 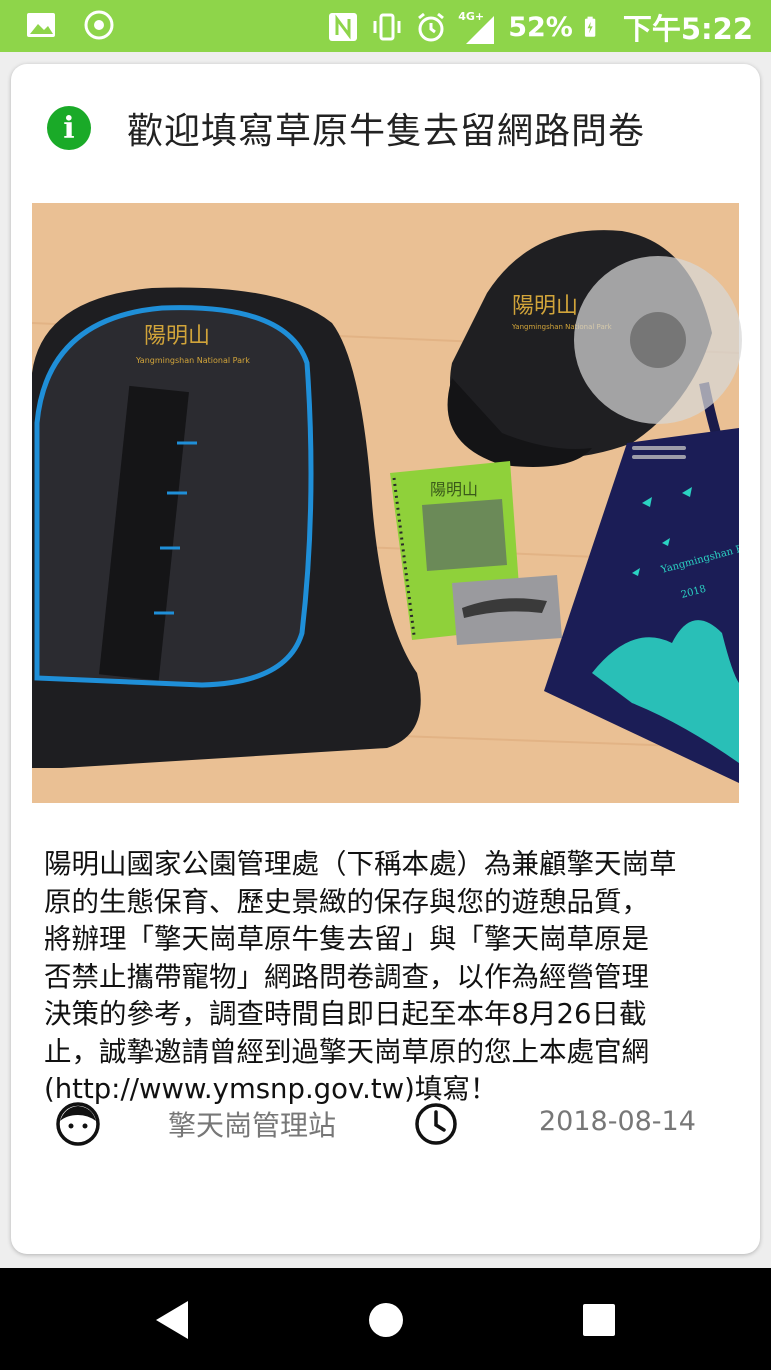 What do you see at coordinates (252, 1125) in the screenshot?
I see `author-name: 擎天崗管理站` at bounding box center [252, 1125].